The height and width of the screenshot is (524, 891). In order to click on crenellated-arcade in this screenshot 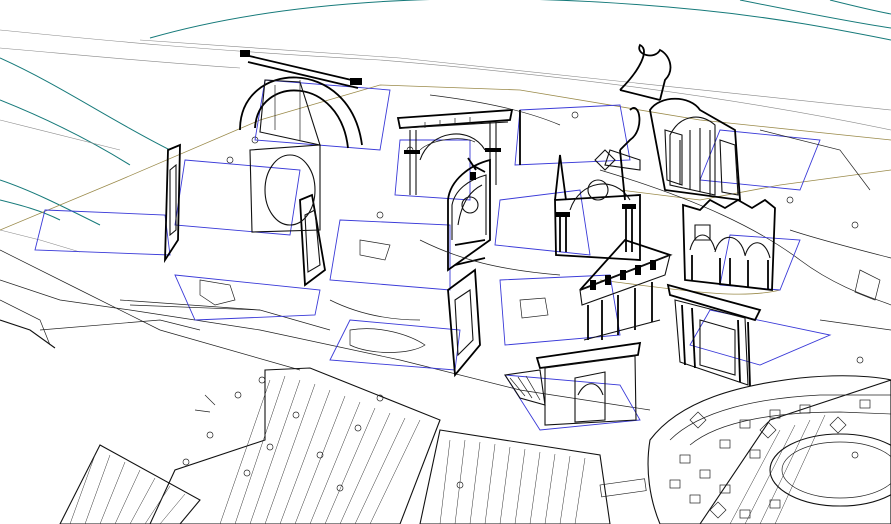, I will do `click(729, 245)`.